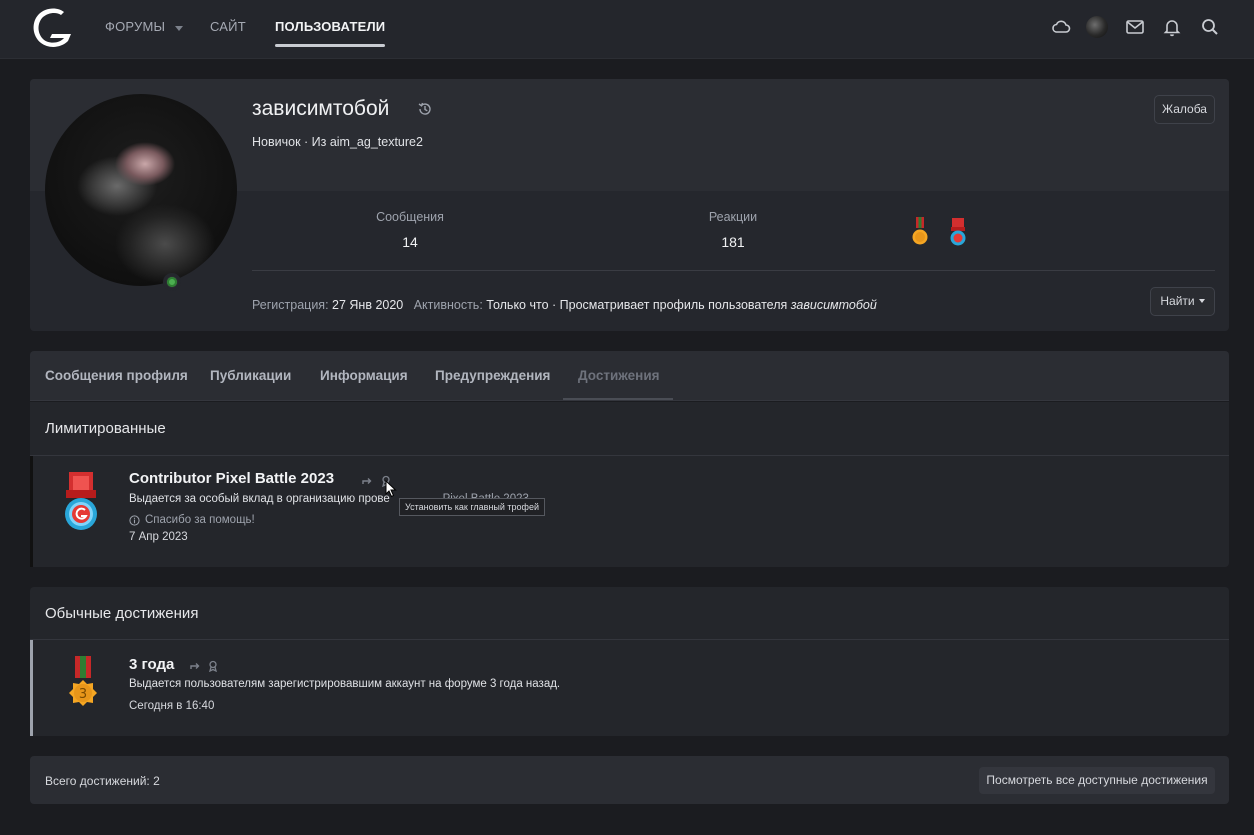 Image resolution: width=1254 pixels, height=835 pixels. What do you see at coordinates (330, 45) in the screenshot?
I see `nav-active-indicator` at bounding box center [330, 45].